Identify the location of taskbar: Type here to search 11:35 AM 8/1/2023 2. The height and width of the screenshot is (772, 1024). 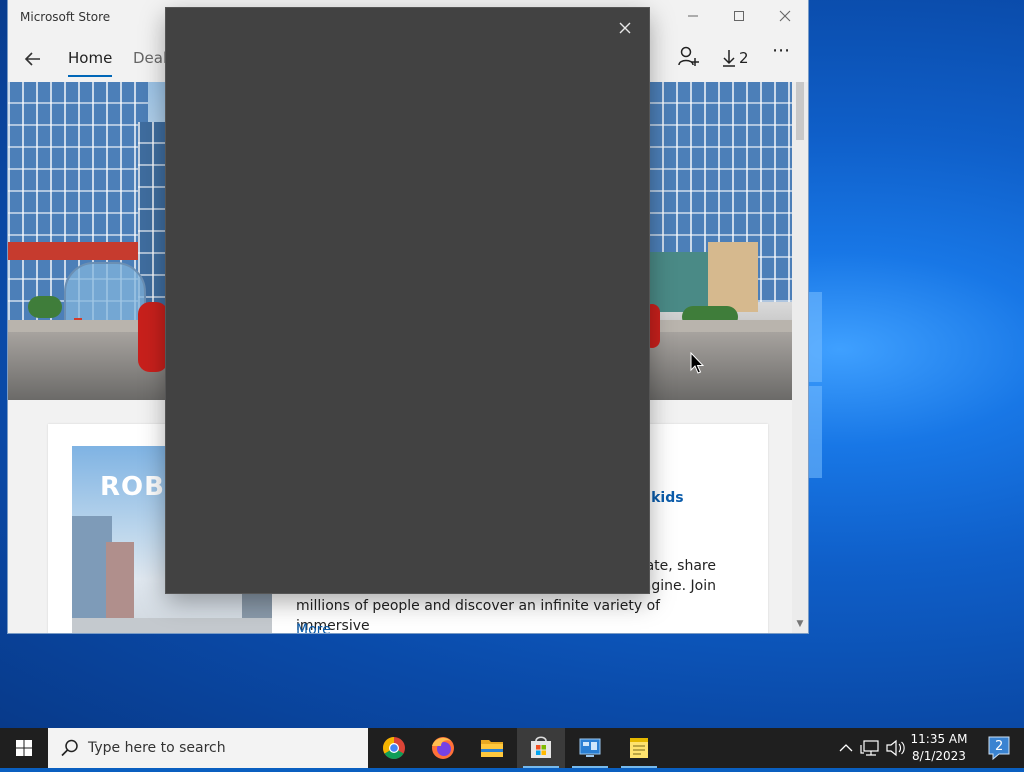
(512, 748).